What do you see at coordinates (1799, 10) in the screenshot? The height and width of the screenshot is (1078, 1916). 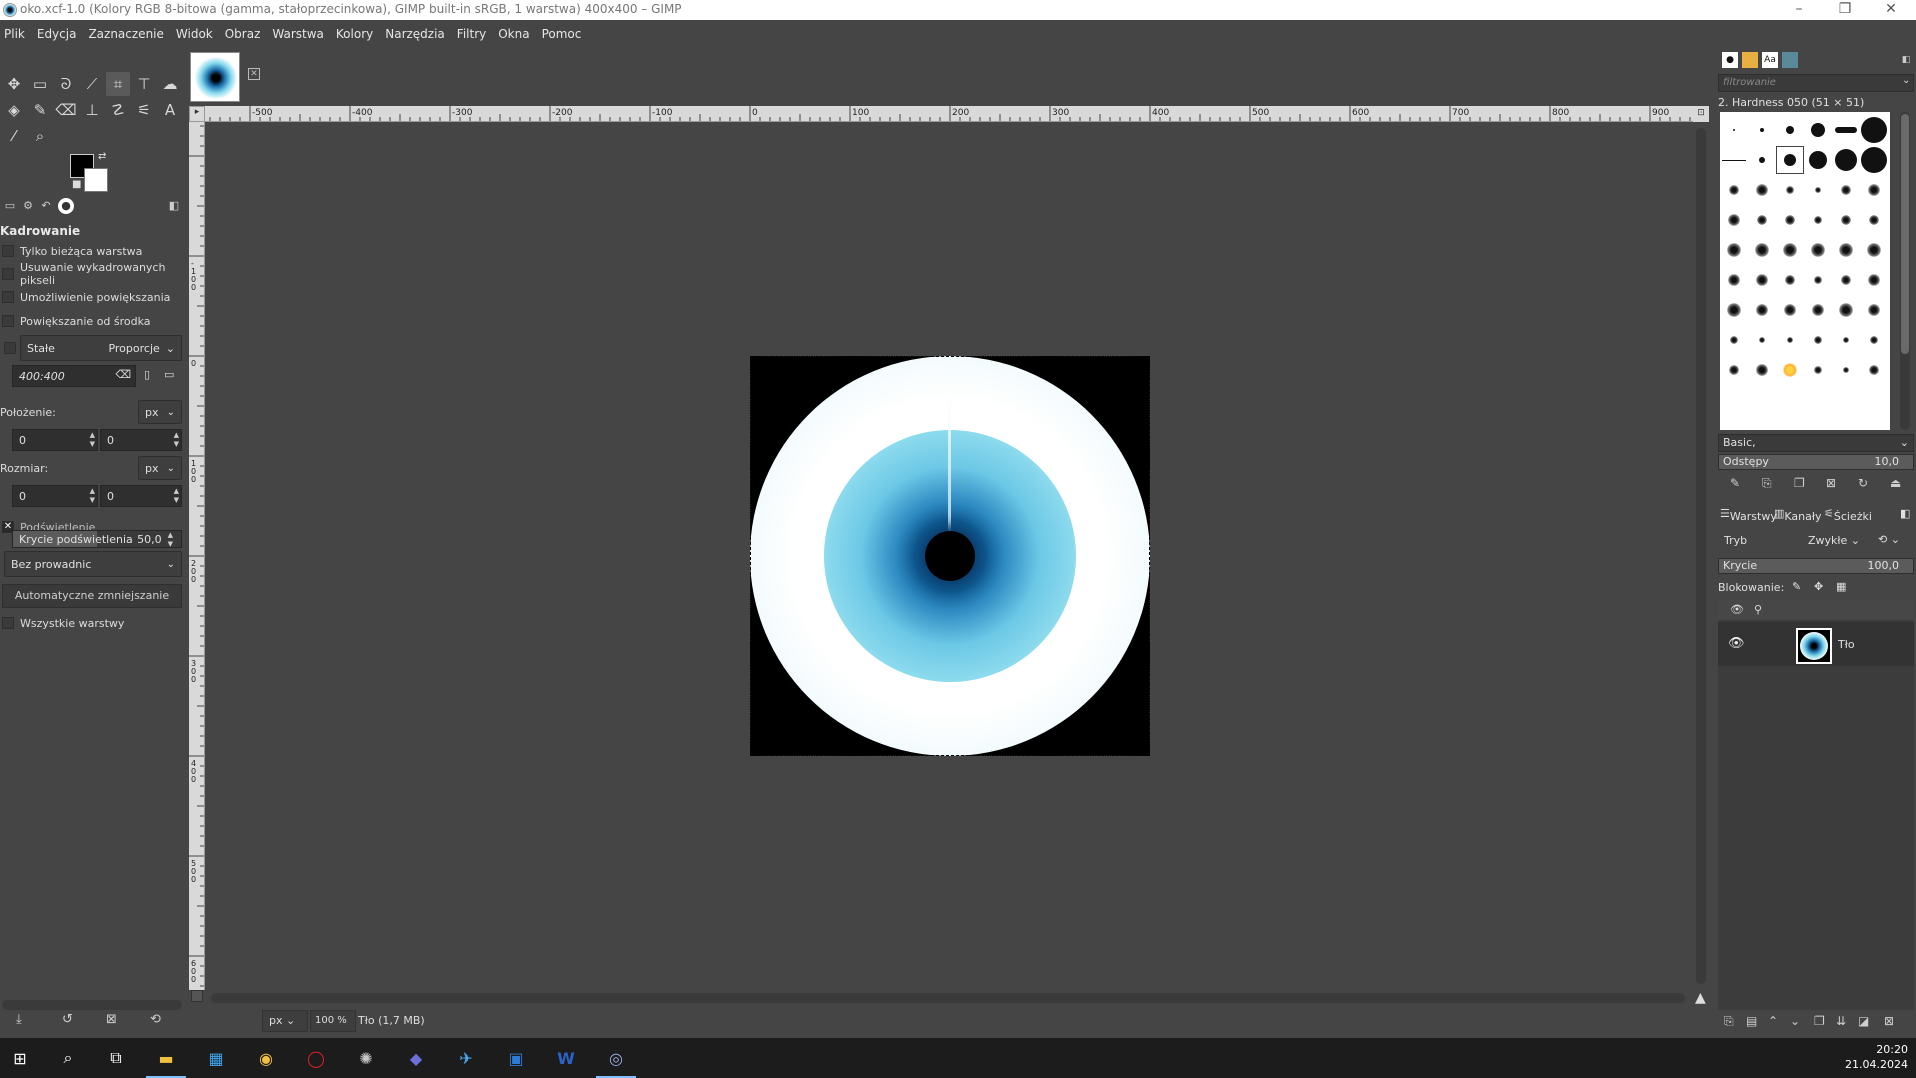 I see `minimize-button: –` at bounding box center [1799, 10].